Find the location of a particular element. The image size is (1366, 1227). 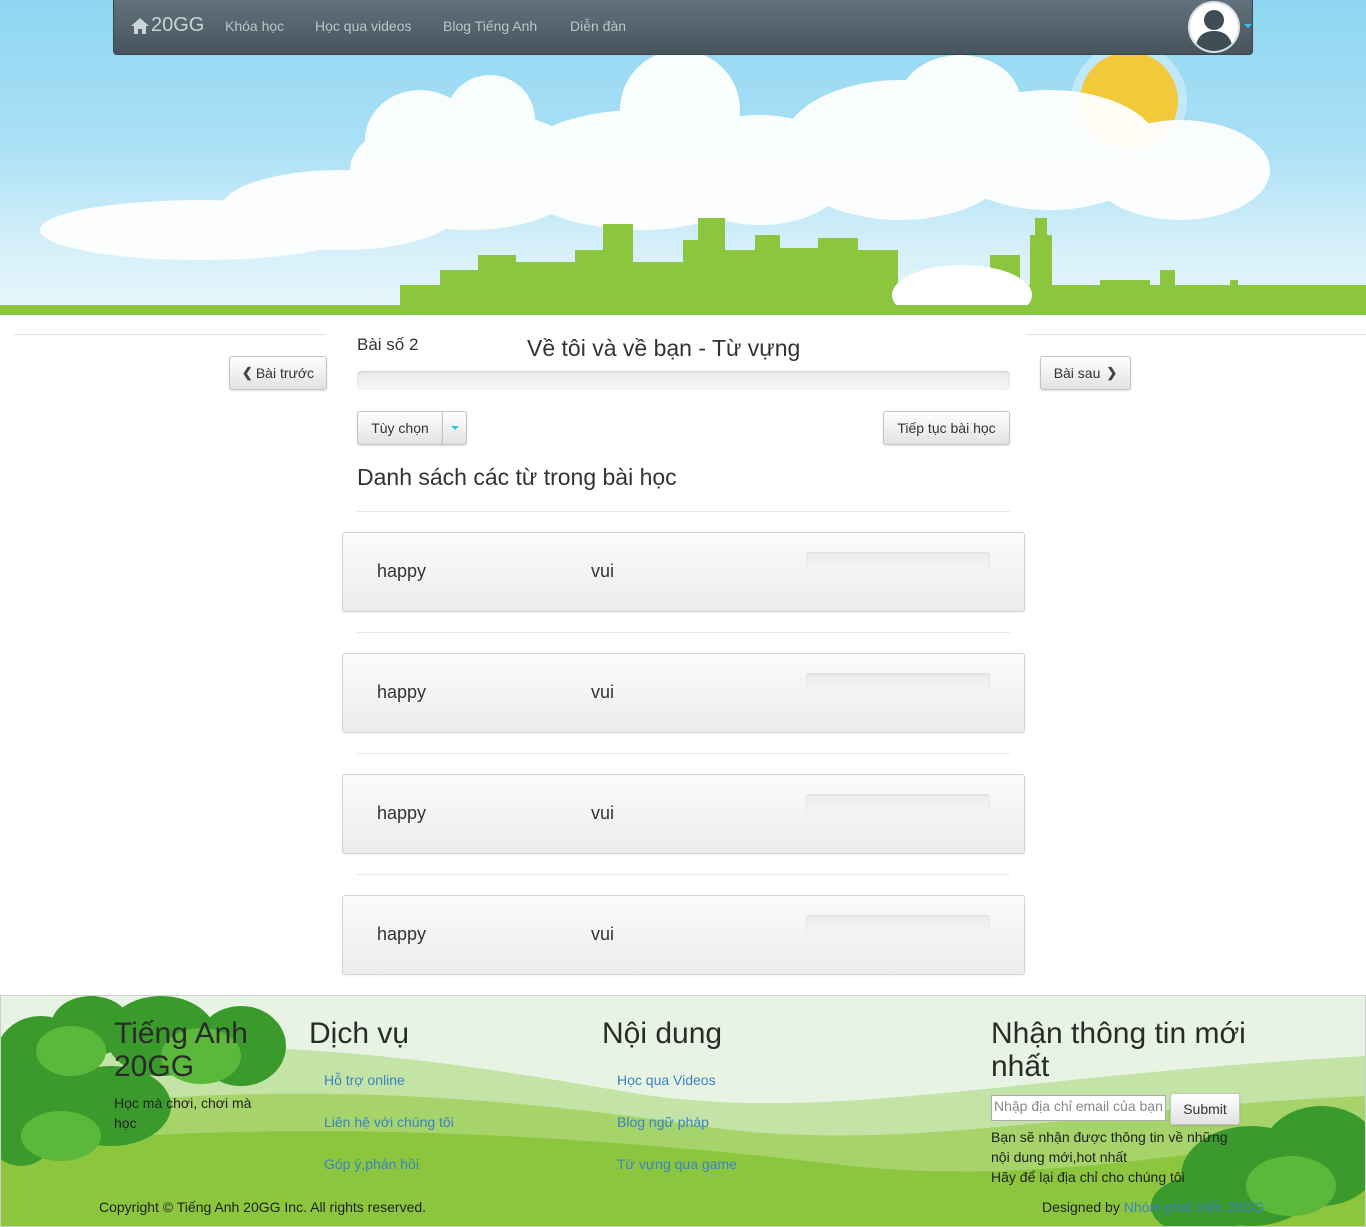

footer-content-title: Nội dung is located at coordinates (662, 1033).